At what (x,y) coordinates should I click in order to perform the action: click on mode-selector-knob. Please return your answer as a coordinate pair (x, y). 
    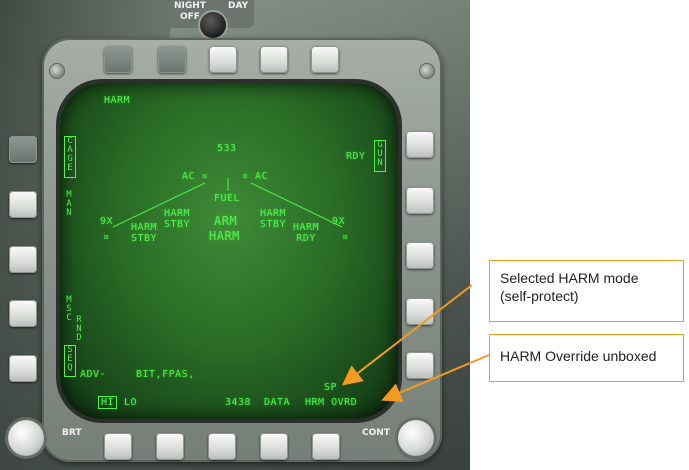
    Looking at the image, I should click on (213, 25).